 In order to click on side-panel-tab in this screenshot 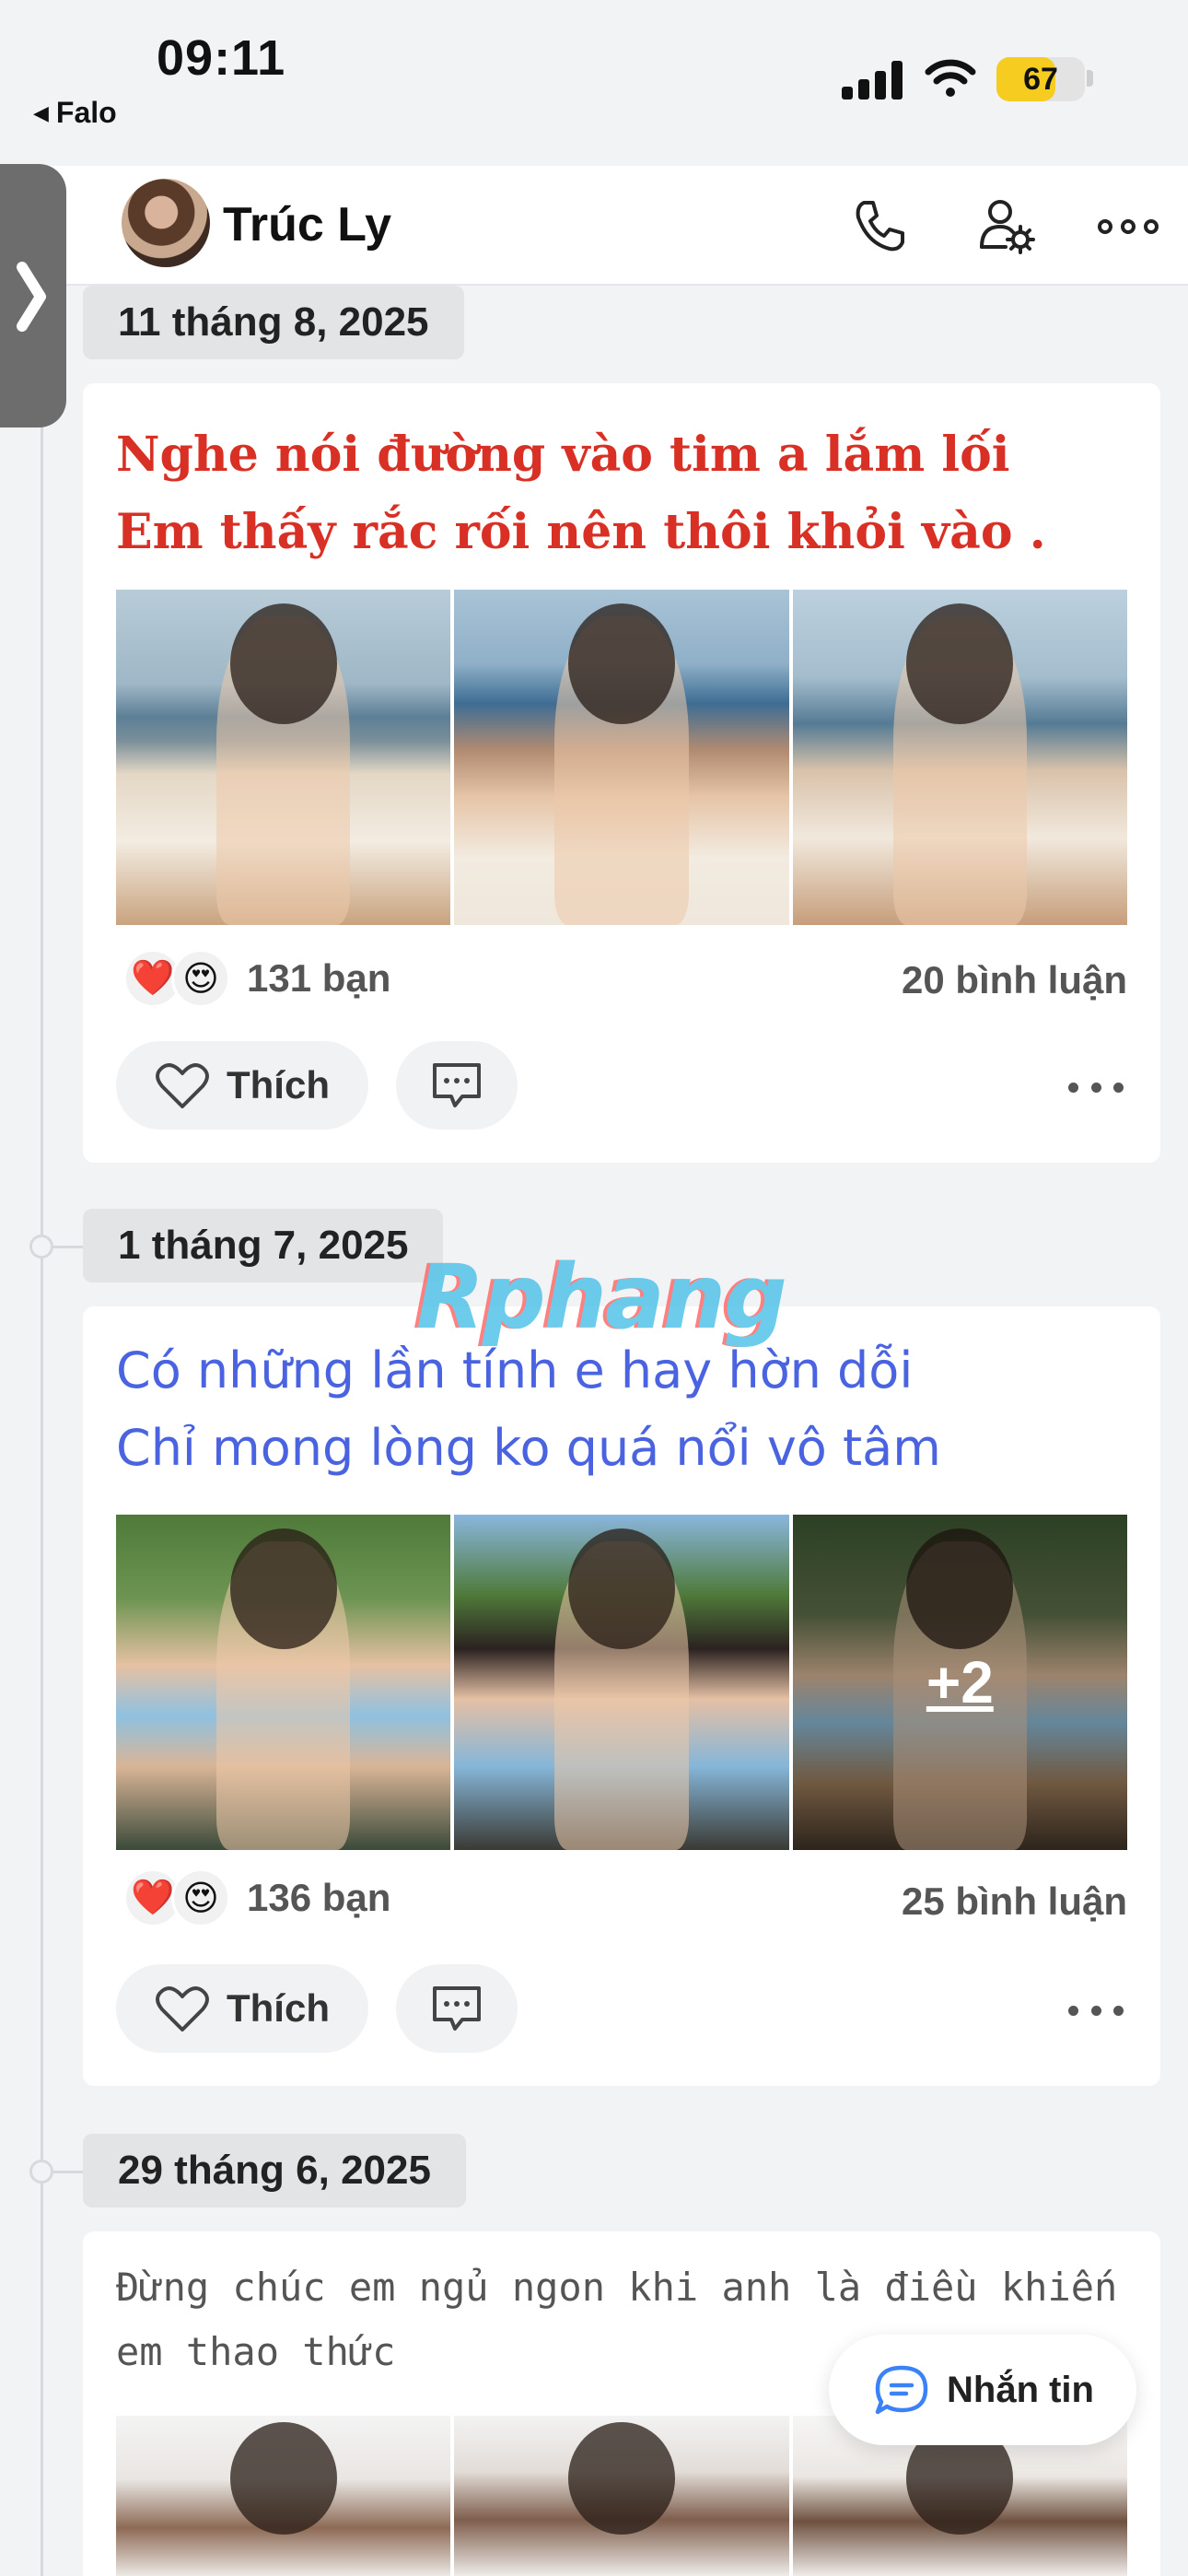, I will do `click(33, 295)`.